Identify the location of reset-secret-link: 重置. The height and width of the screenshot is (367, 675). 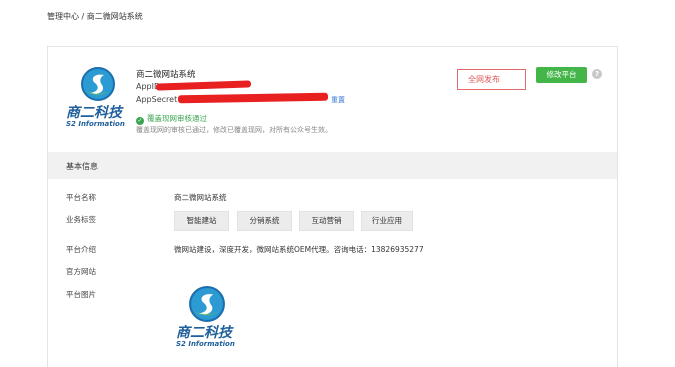
(338, 100).